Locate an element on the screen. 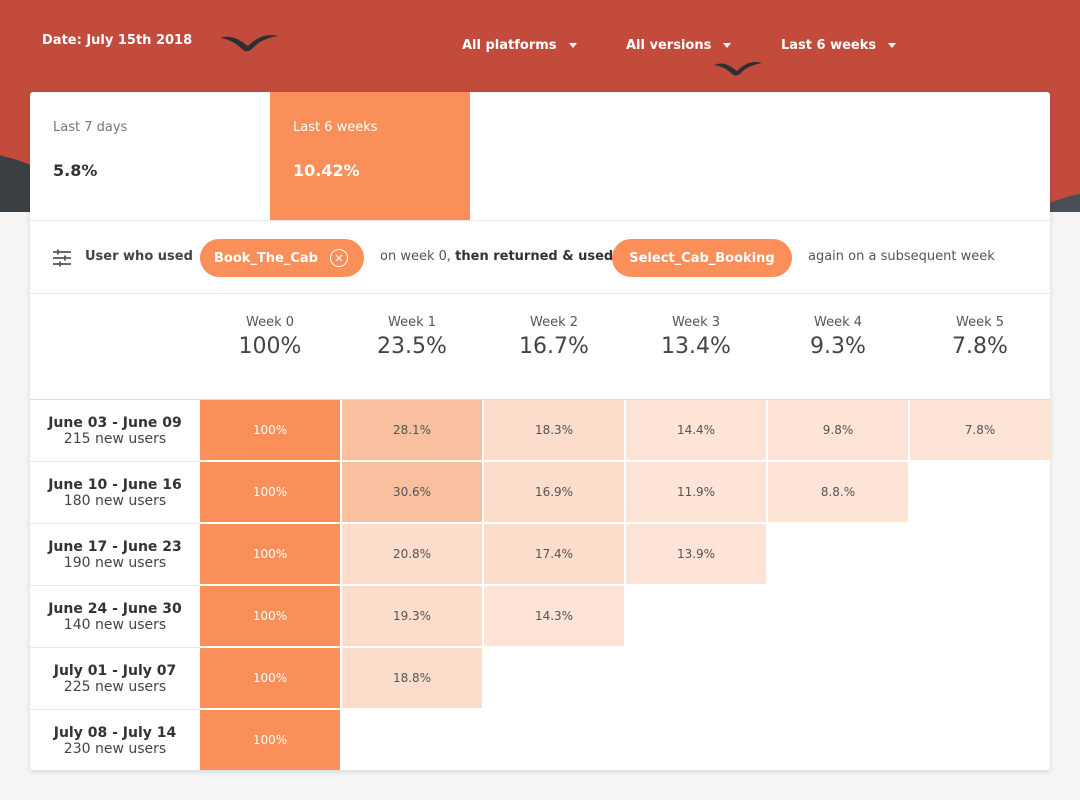  event-b-chip: Select_Cab_Booking is located at coordinates (702, 258).